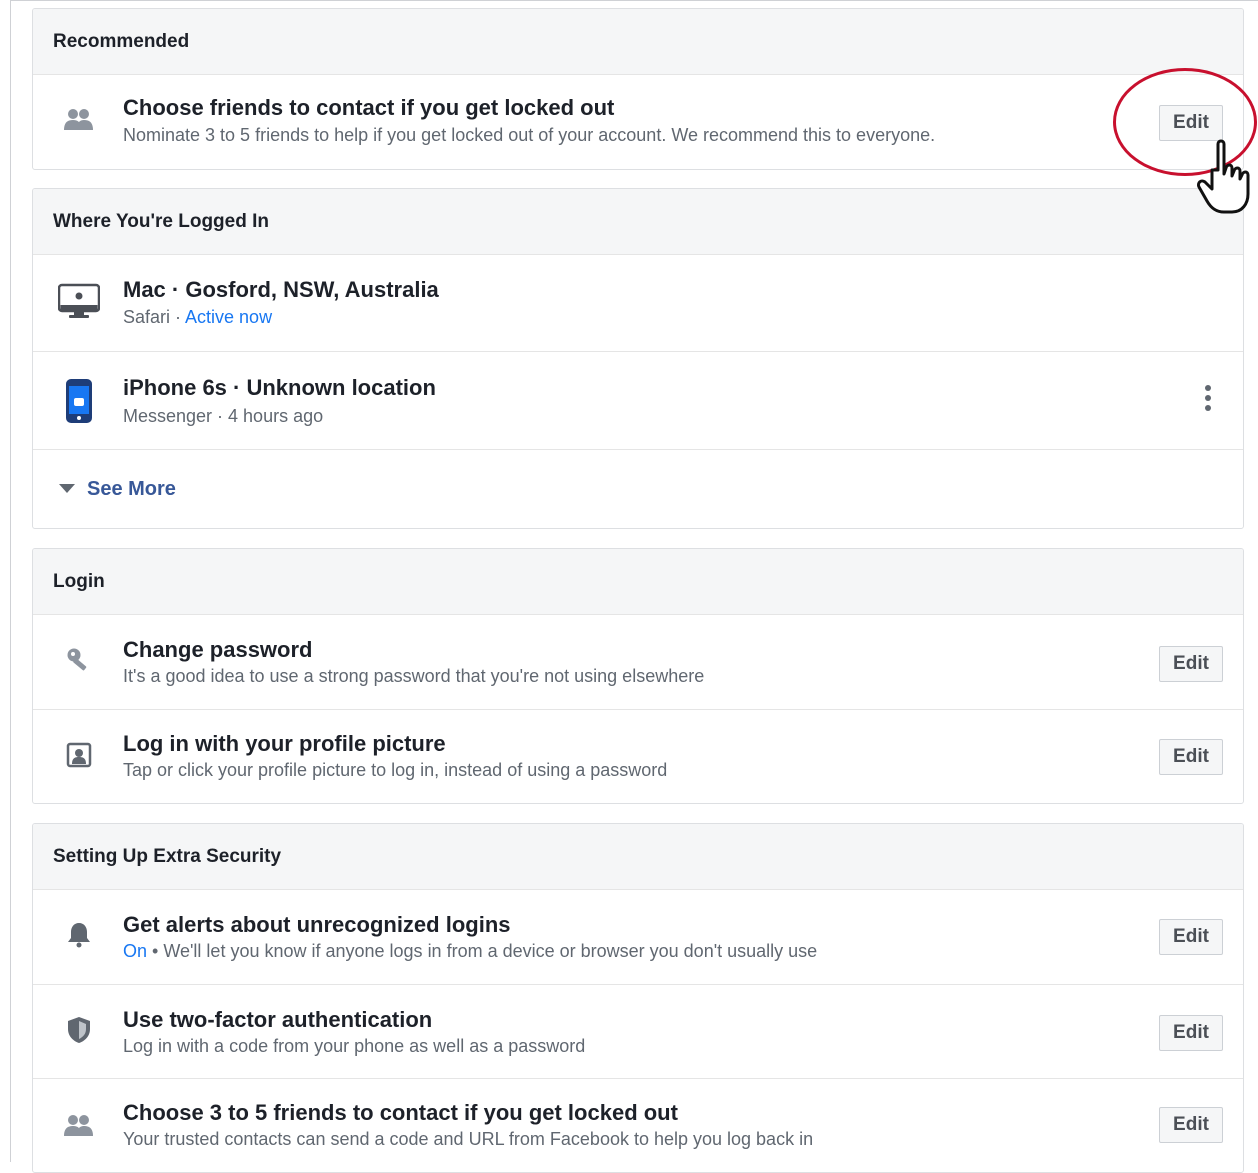 The image size is (1258, 1173). What do you see at coordinates (67, 488) in the screenshot?
I see `caret-down-icon` at bounding box center [67, 488].